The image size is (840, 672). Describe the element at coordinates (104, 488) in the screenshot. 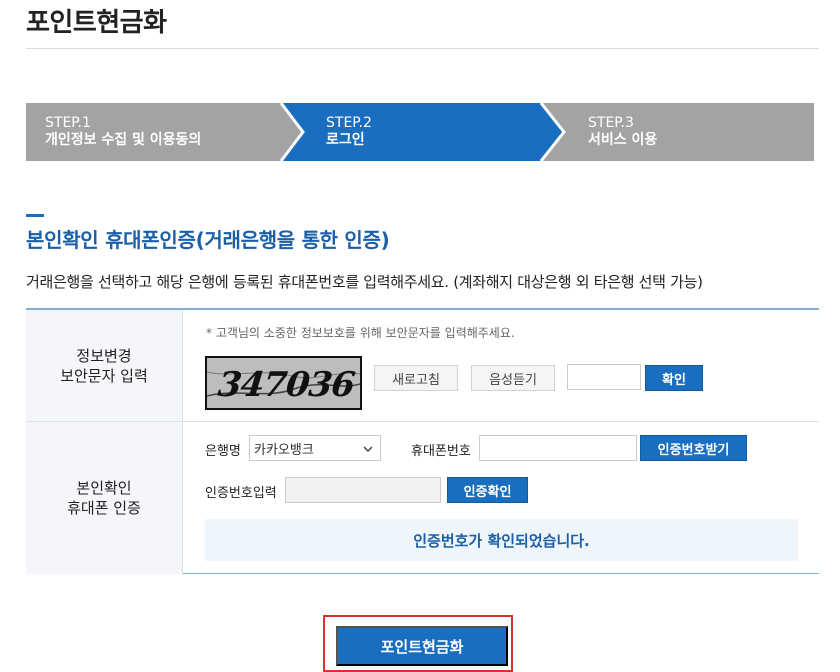

I see `auth-header-line1: 본인확인` at that location.